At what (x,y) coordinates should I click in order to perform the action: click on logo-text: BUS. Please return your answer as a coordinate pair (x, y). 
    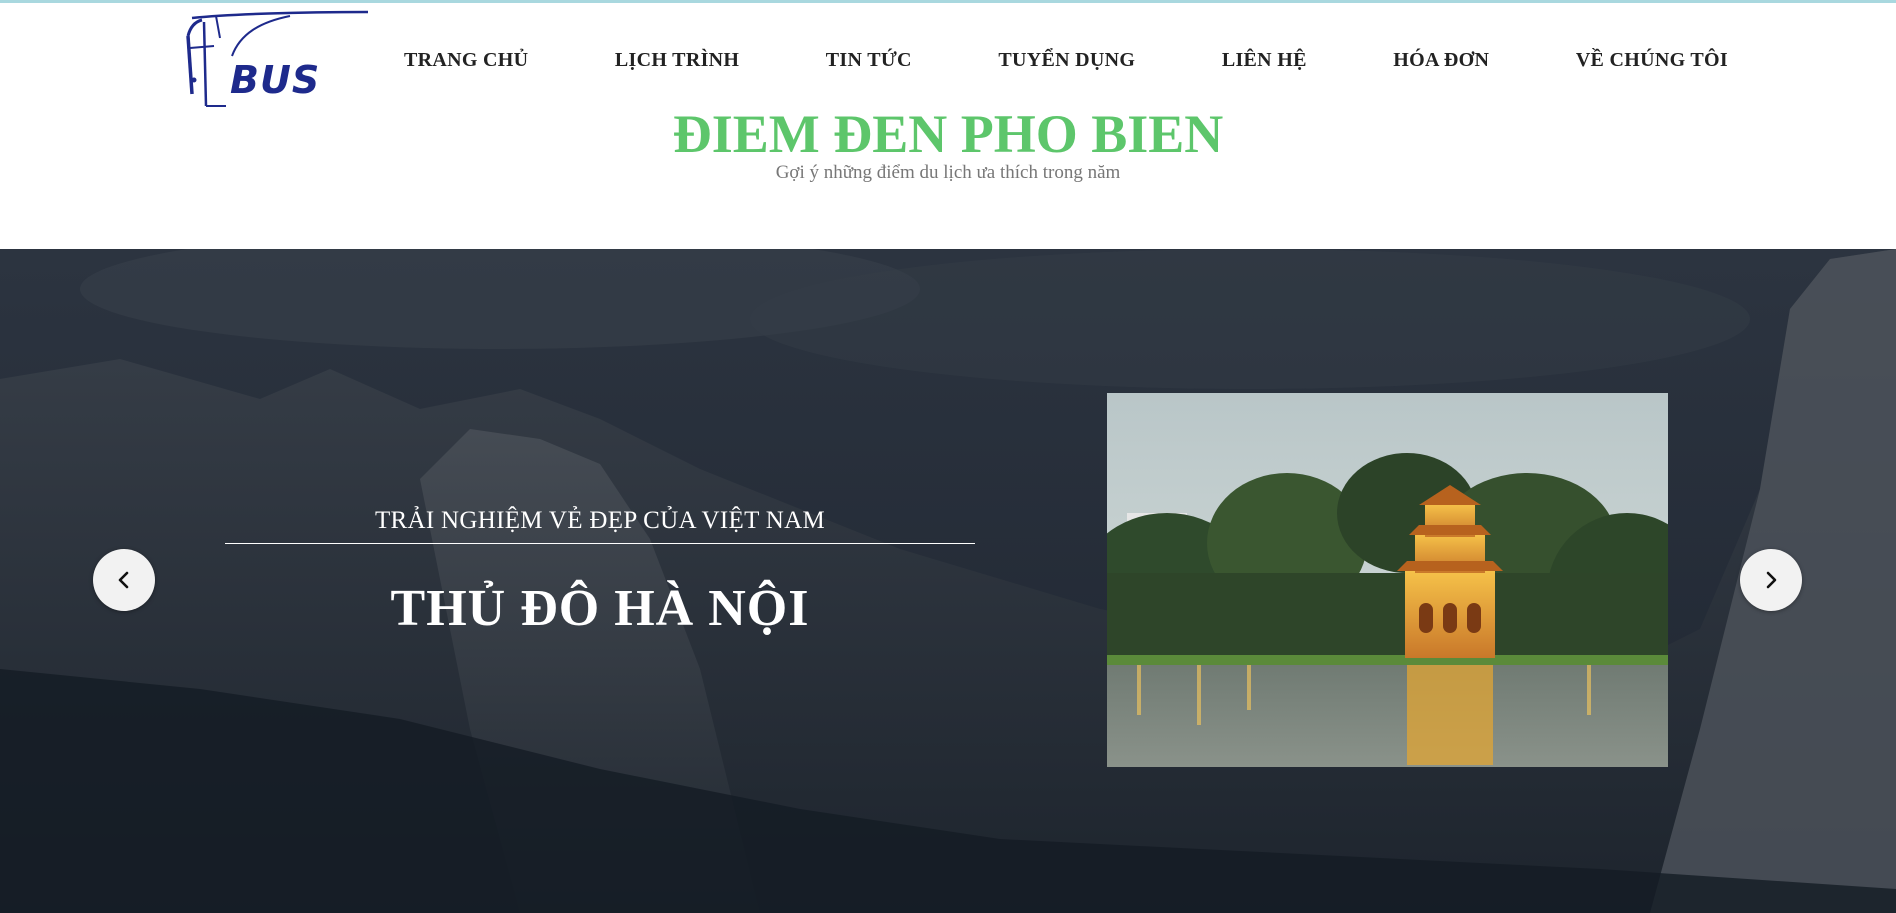
    Looking at the image, I should click on (275, 80).